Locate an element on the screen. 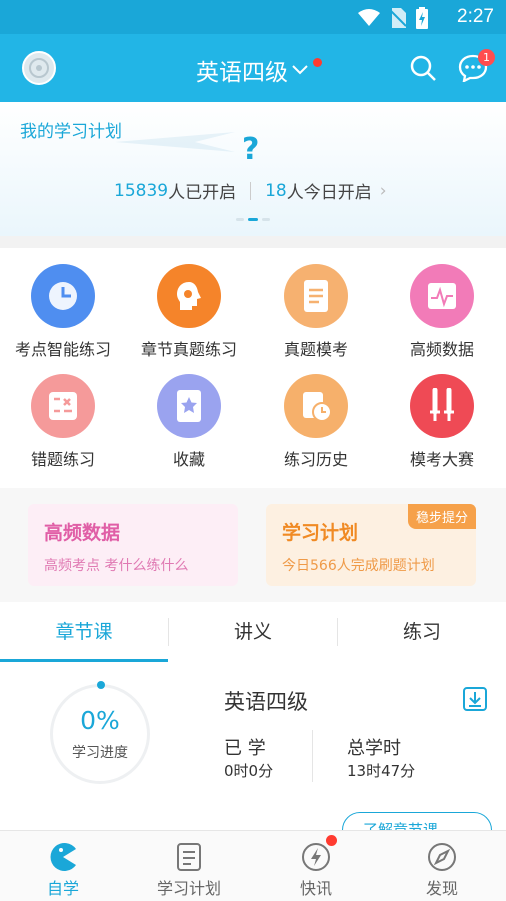 Image resolution: width=506 pixels, height=901 pixels. battery-charging-icon is located at coordinates (422, 18).